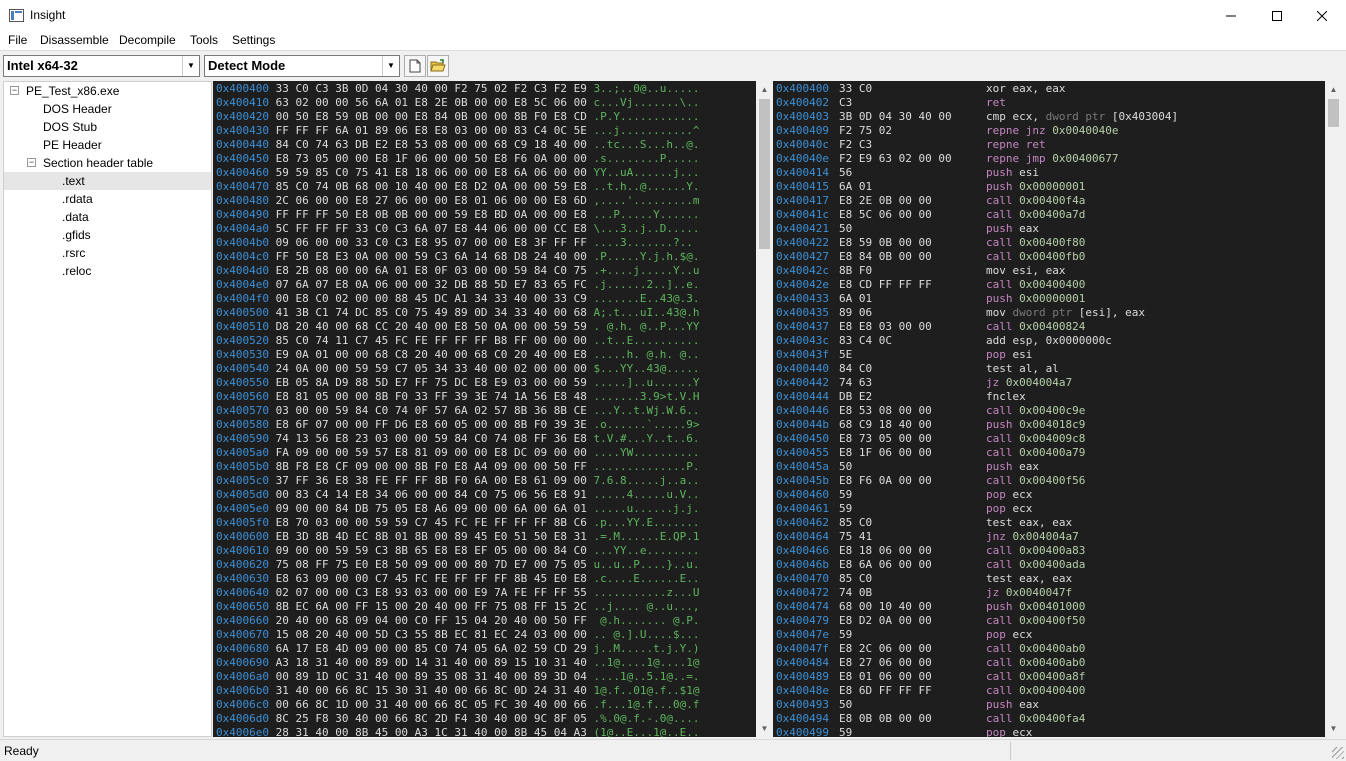 The height and width of the screenshot is (761, 1346). What do you see at coordinates (76, 271) in the screenshot?
I see `tree-item-section-reloc: .reloc` at bounding box center [76, 271].